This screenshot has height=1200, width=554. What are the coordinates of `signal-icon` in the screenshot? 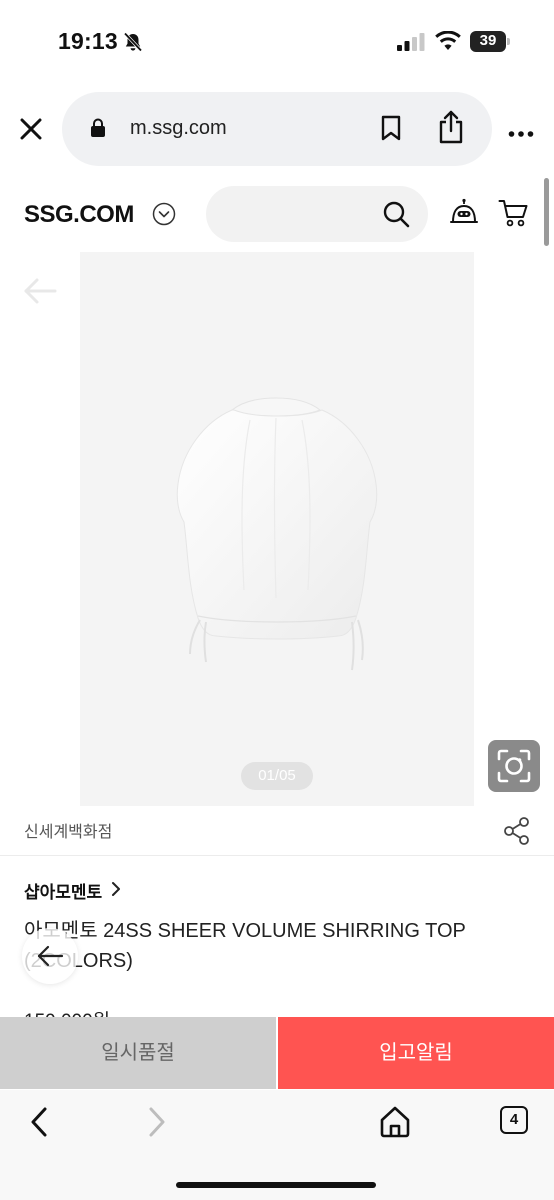 It's located at (411, 44).